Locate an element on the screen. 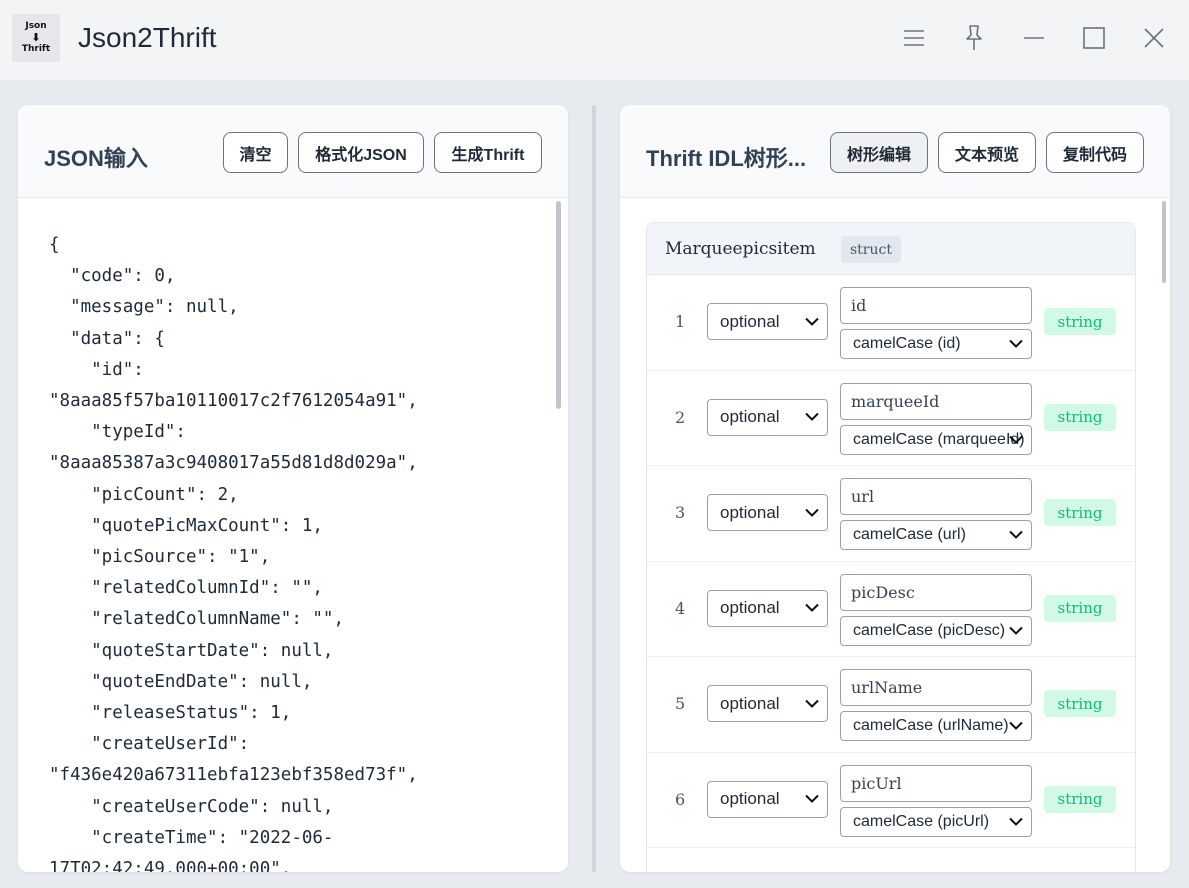 The height and width of the screenshot is (888, 1189). maximize-button is located at coordinates (1094, 38).